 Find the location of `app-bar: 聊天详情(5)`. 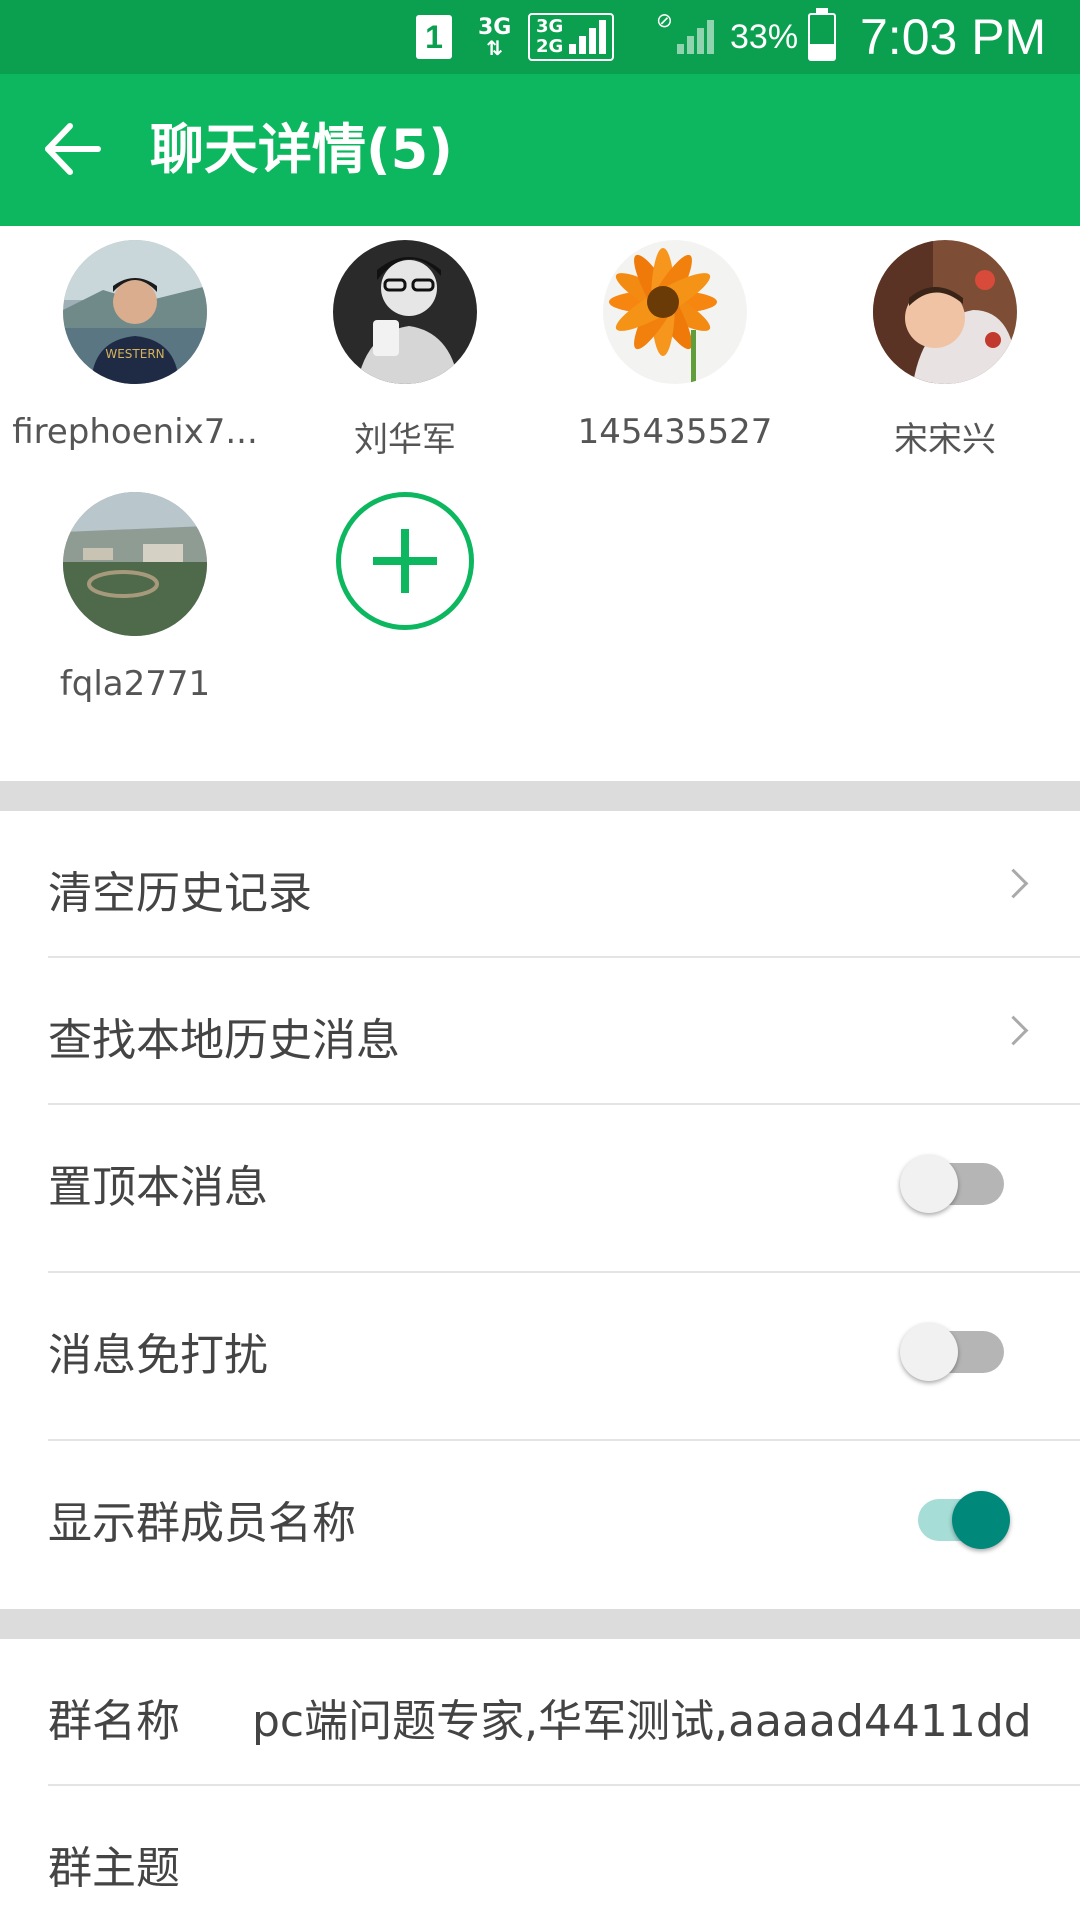

app-bar: 聊天详情(5) is located at coordinates (540, 150).